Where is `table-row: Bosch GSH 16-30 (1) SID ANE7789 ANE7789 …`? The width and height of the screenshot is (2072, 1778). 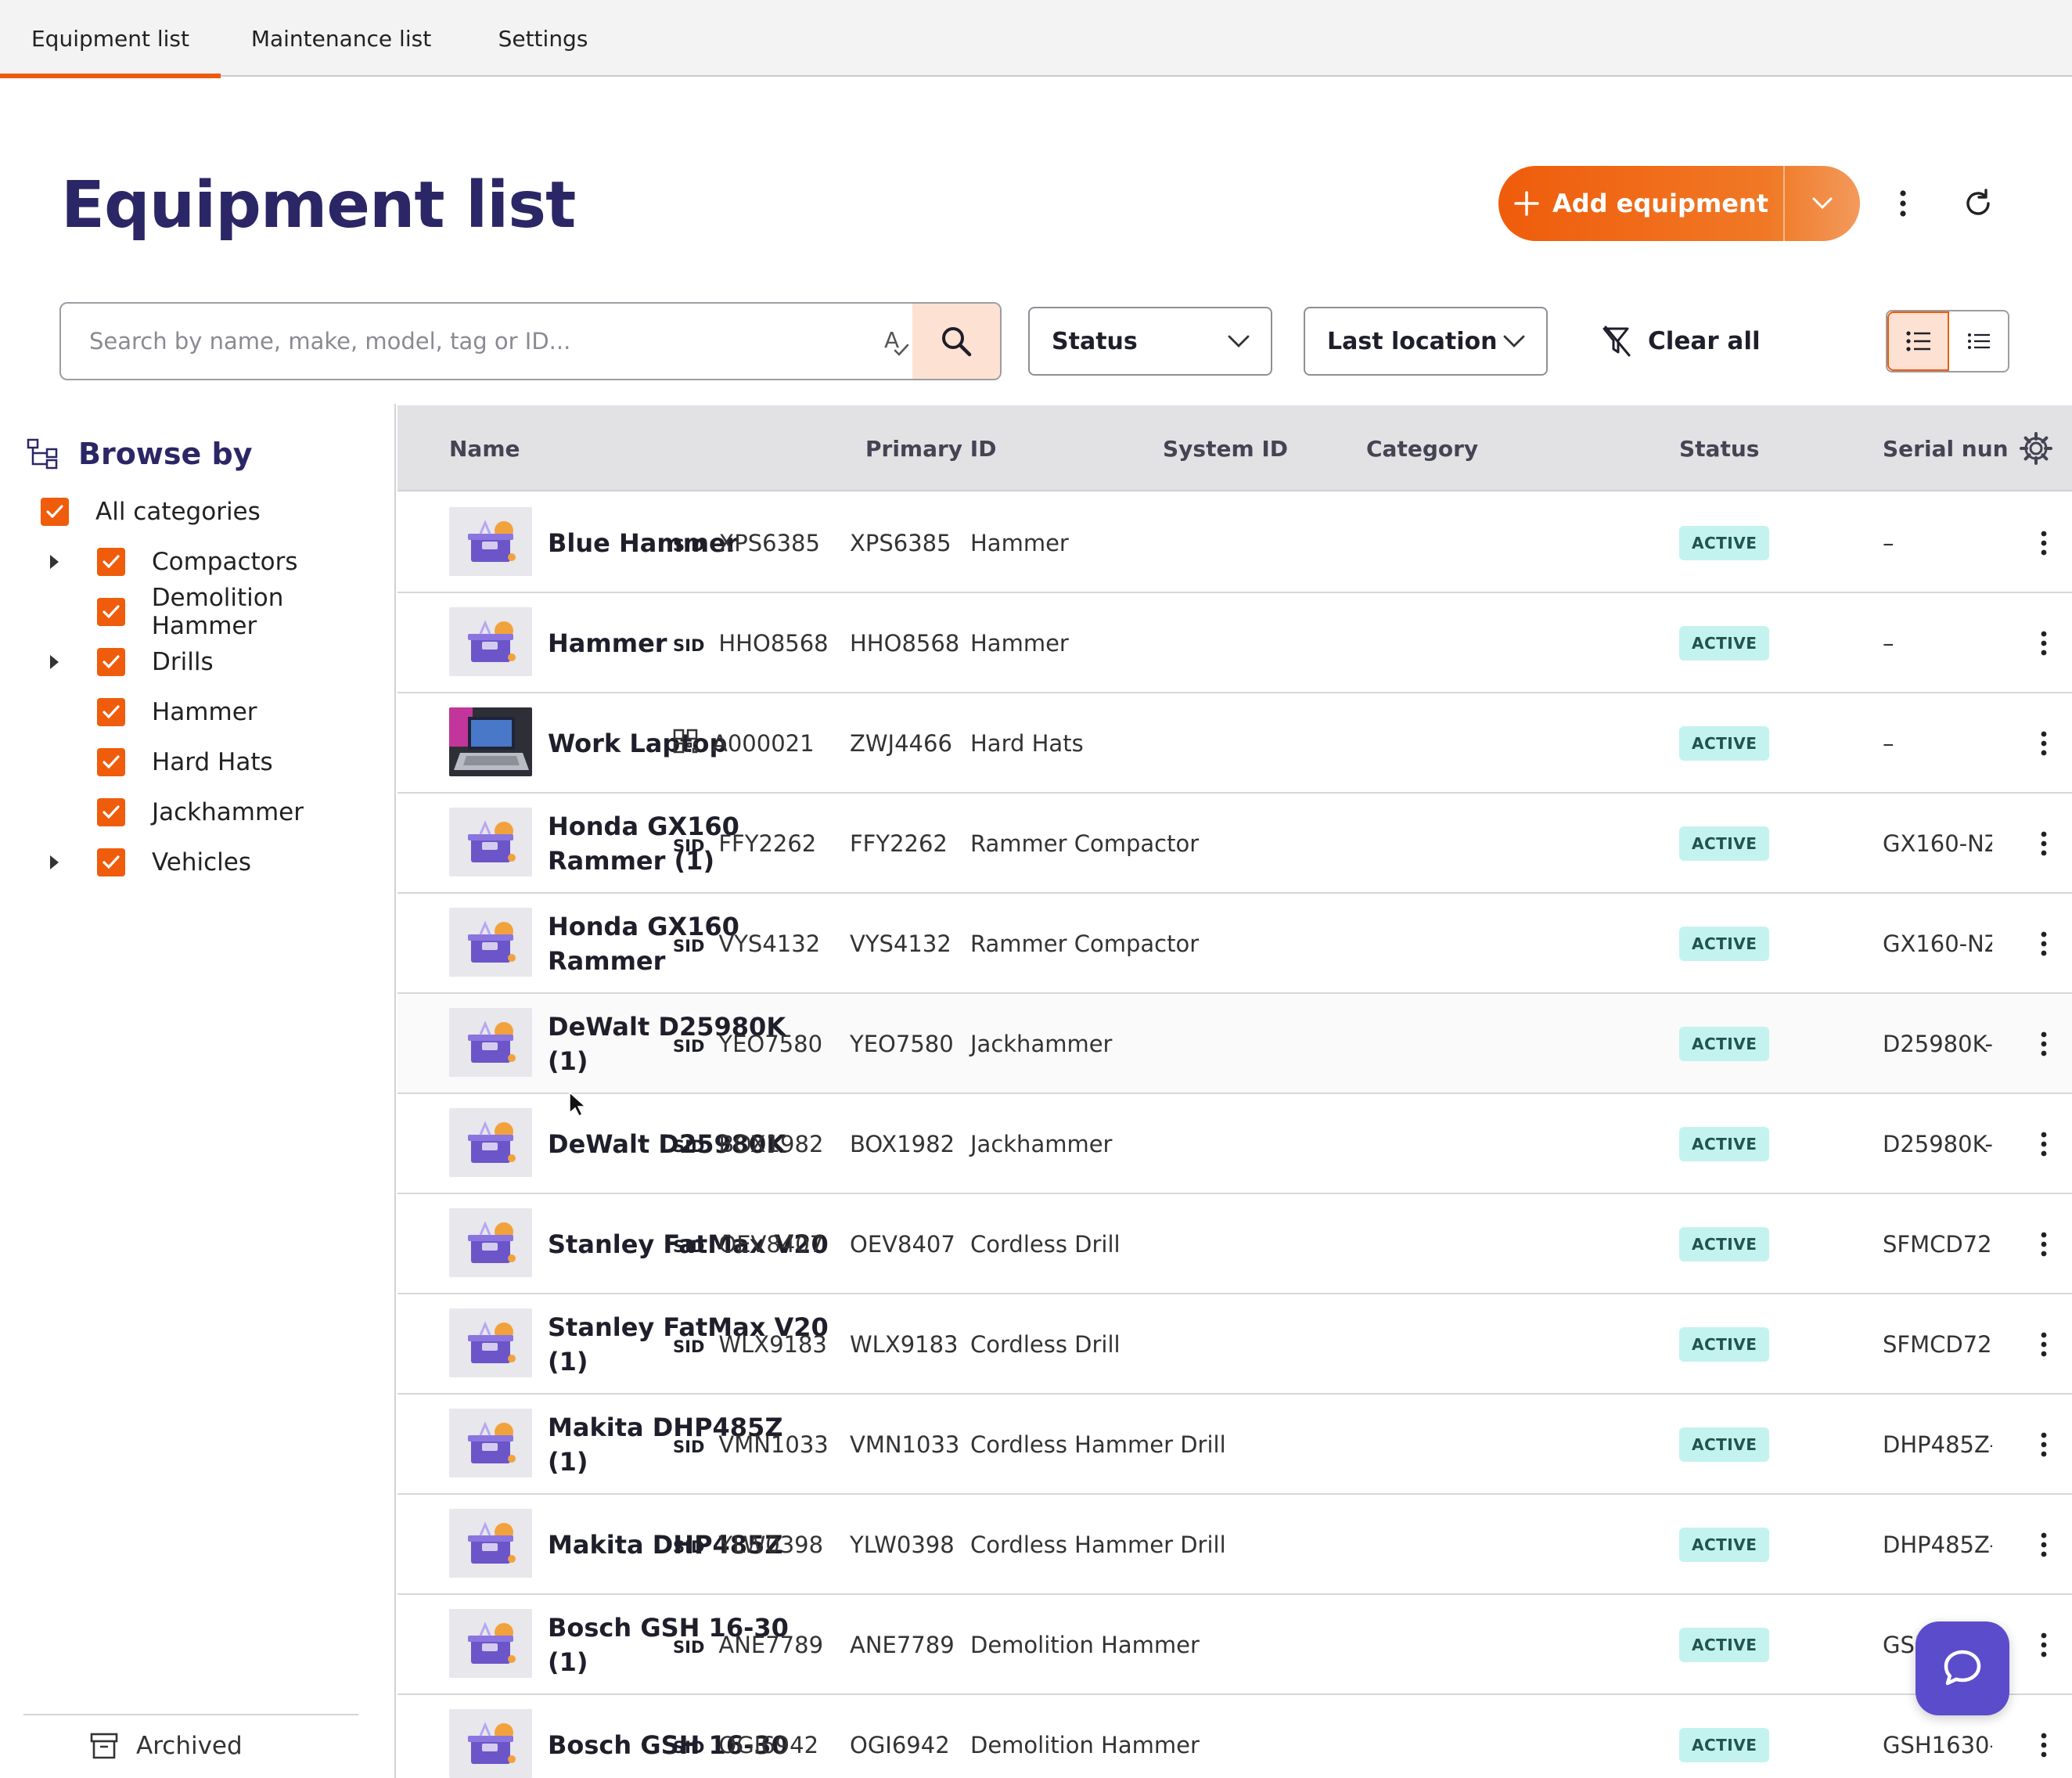
table-row: Bosch GSH 16-30 (1) SID ANE7789 ANE7789 … is located at coordinates (1235, 1645).